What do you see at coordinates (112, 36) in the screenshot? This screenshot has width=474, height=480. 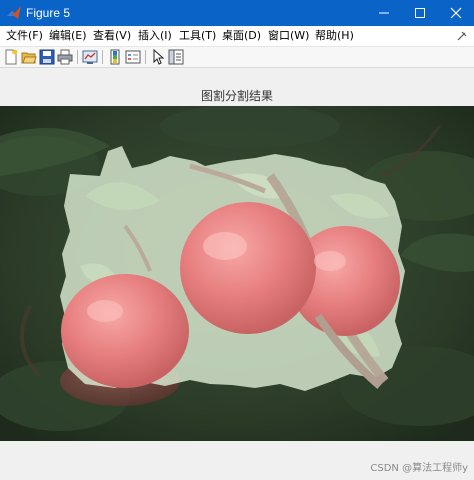 I see `menu-view: 查看(V)` at bounding box center [112, 36].